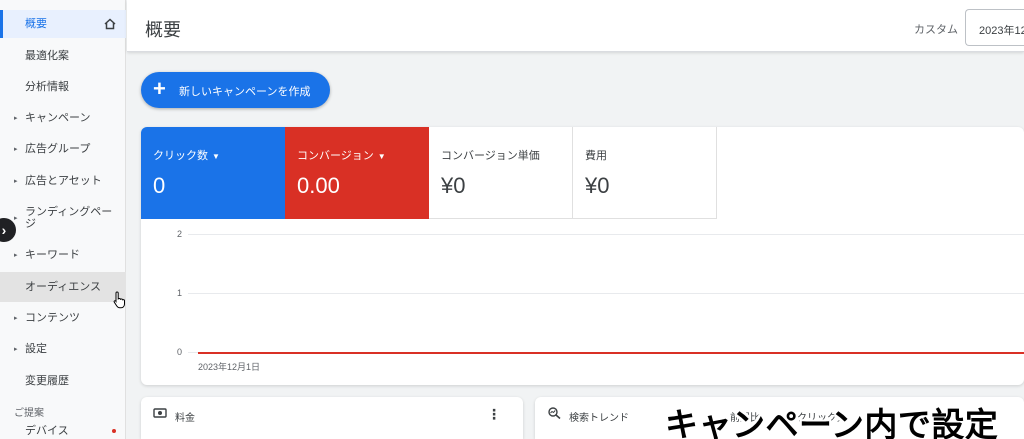 Image resolution: width=1024 pixels, height=439 pixels. Describe the element at coordinates (180, 352) in the screenshot. I see `y-tick-label: 0` at that location.